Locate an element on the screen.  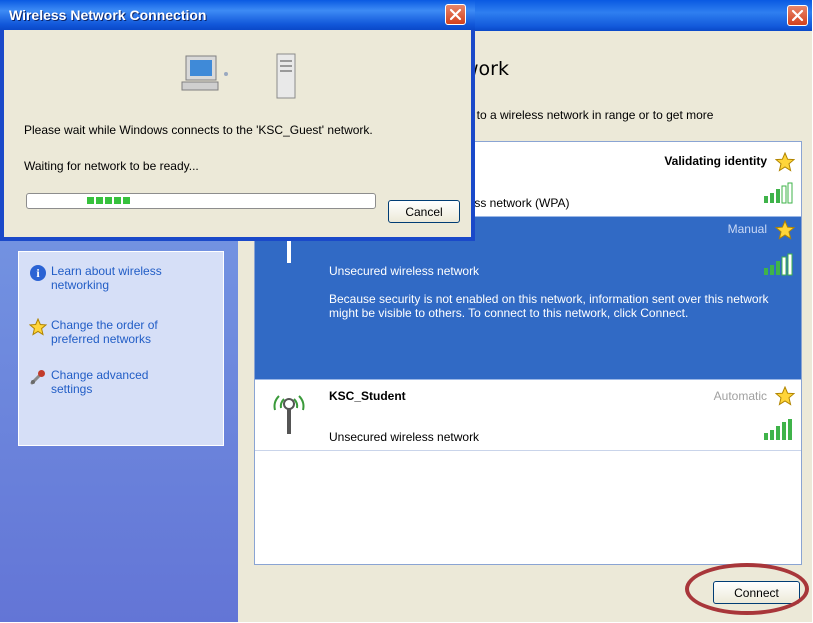
network-name: KSC_Student is located at coordinates (367, 396).